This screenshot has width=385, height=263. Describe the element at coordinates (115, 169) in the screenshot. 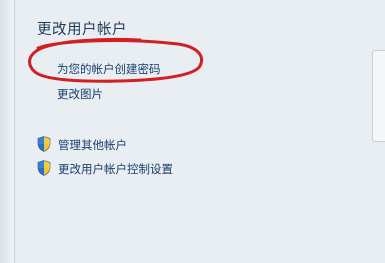

I see `change-uac-settings-link: 更改用户帐户控制设置` at that location.